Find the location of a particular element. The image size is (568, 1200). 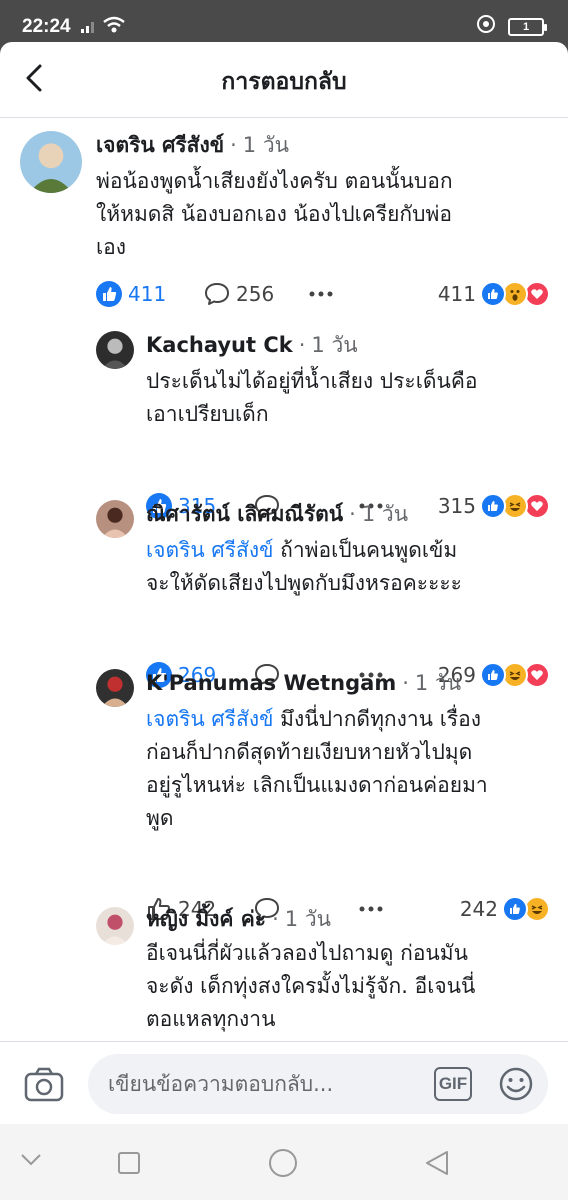

comment-line: เจตริน ศรีสังข์ มึงนี่ปากดีทุกงาน เรื่อง is located at coordinates (317, 719).